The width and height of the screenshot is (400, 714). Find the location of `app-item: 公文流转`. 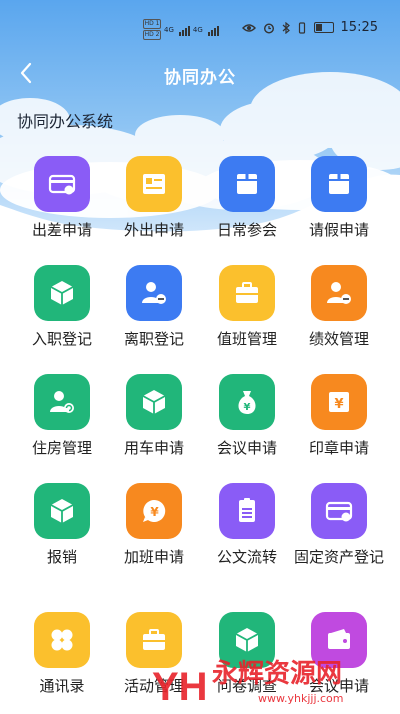

app-item: 公文流转 is located at coordinates (247, 525).